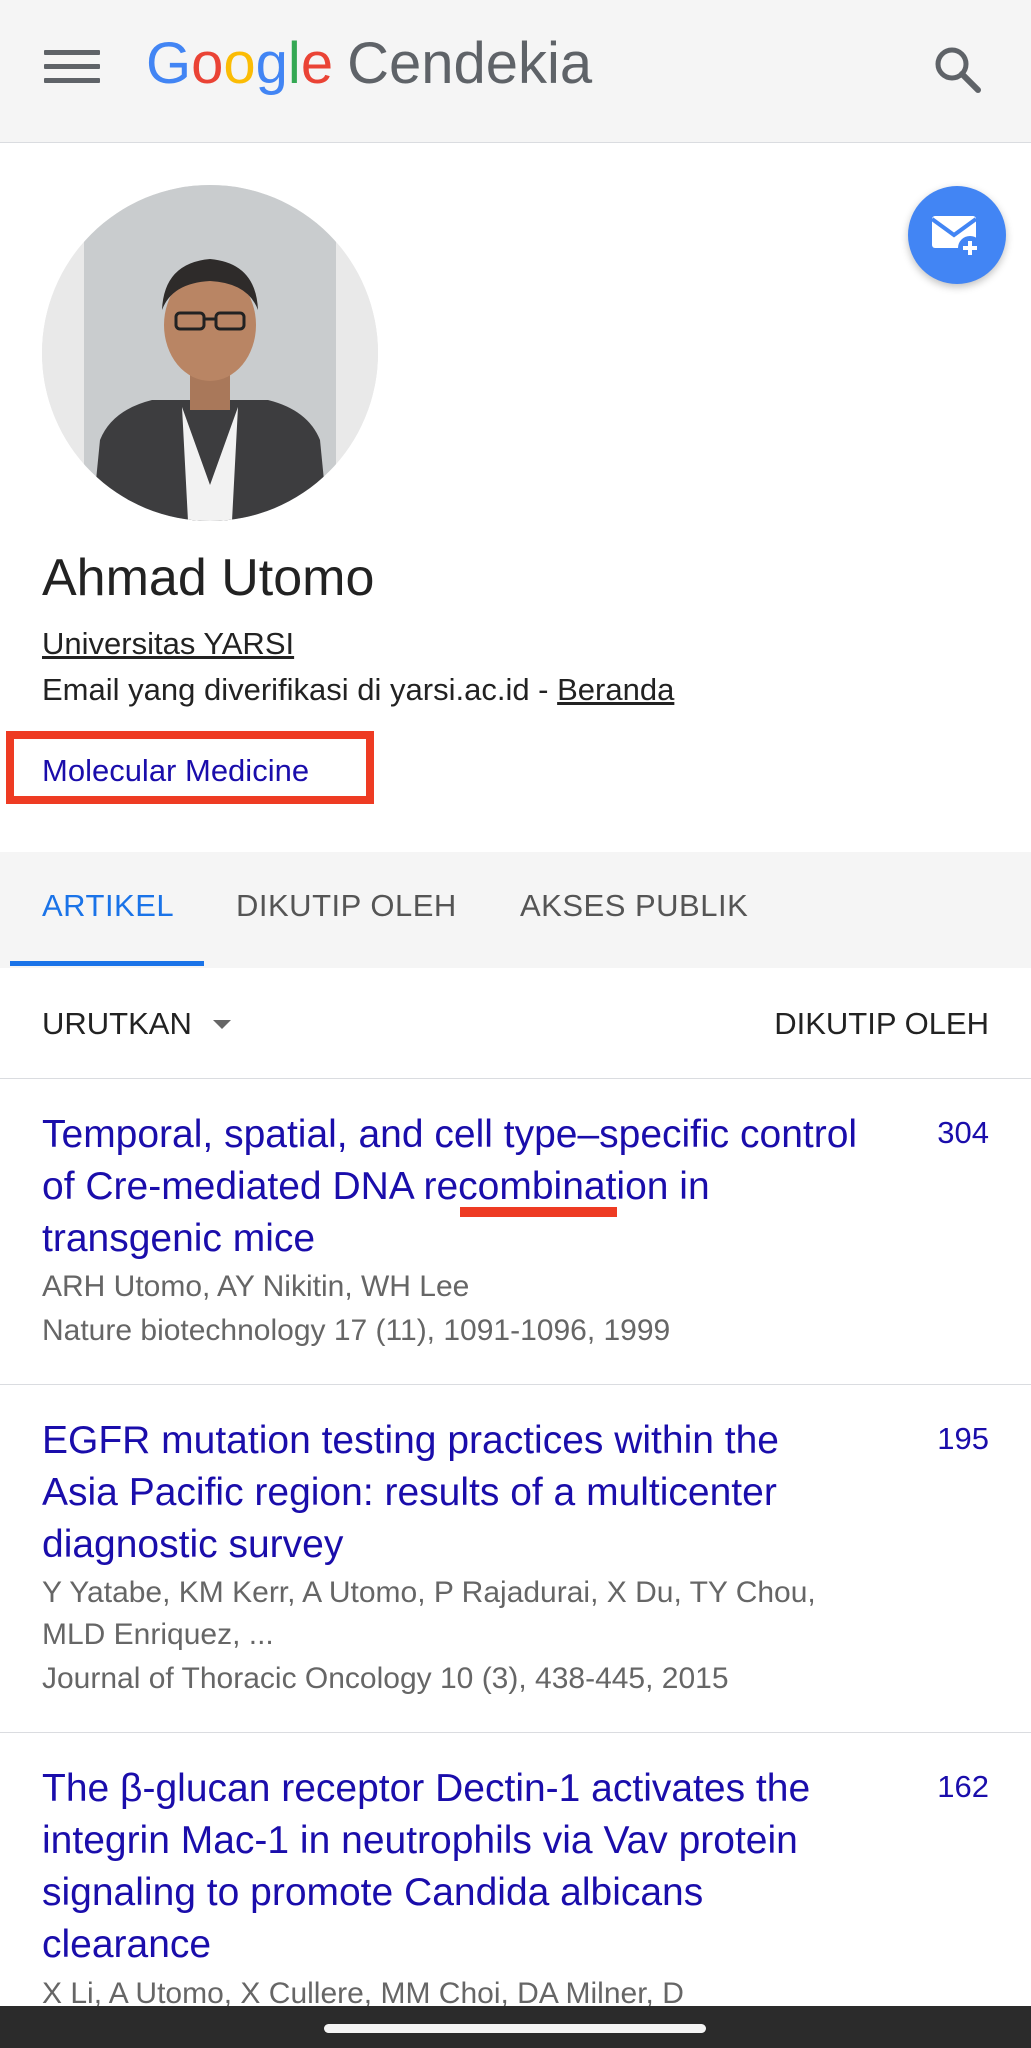 This screenshot has width=1031, height=2048. Describe the element at coordinates (346, 906) in the screenshot. I see `tab-dikutip-oleh: DIKUTIP OLEH` at that location.